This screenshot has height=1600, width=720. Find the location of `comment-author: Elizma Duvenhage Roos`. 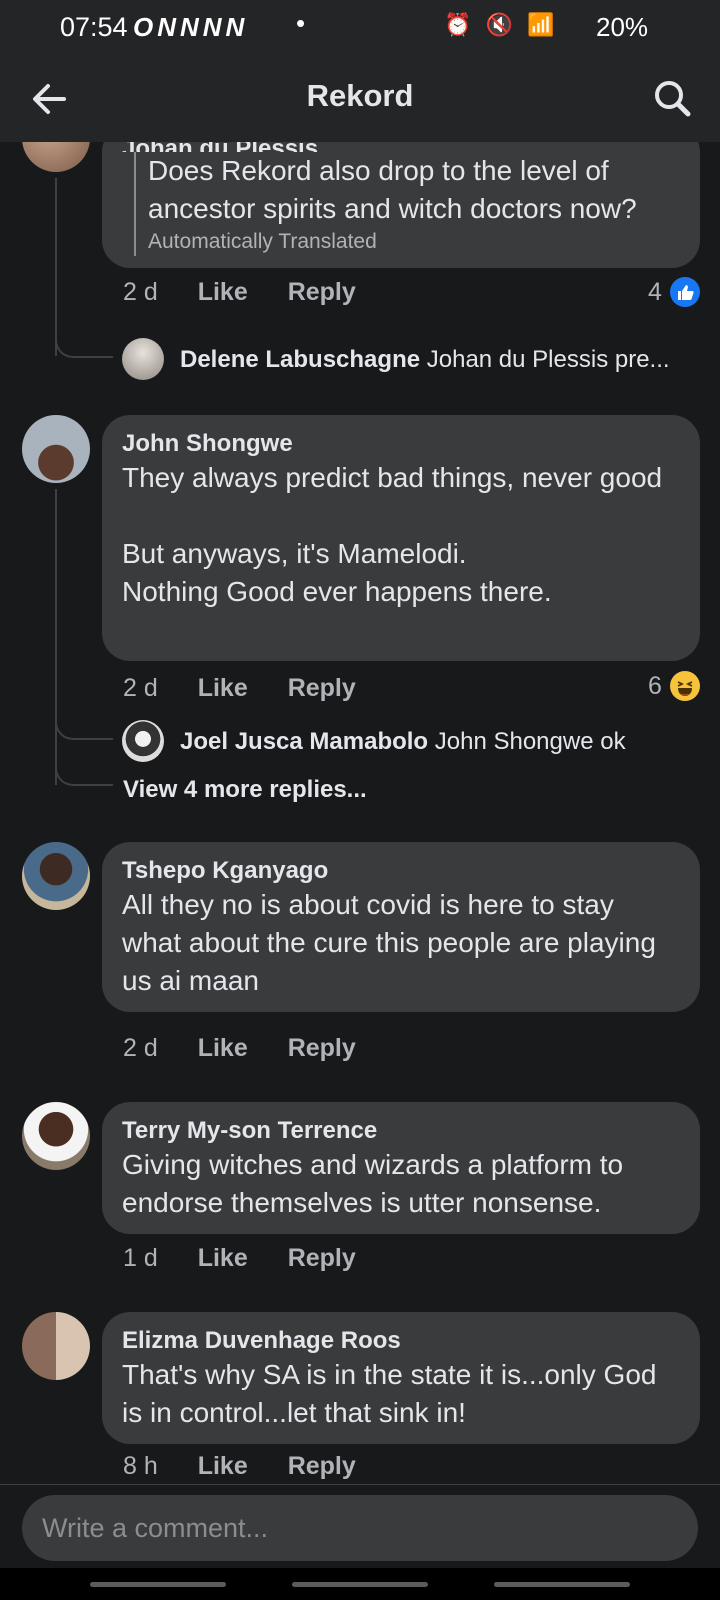

comment-author: Elizma Duvenhage Roos is located at coordinates (401, 1341).